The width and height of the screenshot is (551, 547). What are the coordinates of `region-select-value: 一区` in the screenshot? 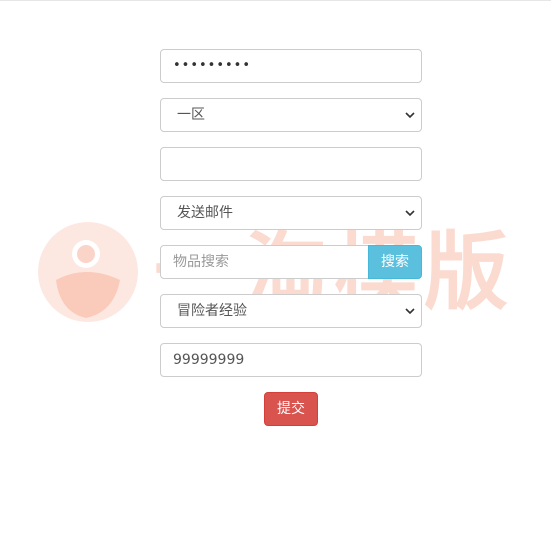 It's located at (191, 115).